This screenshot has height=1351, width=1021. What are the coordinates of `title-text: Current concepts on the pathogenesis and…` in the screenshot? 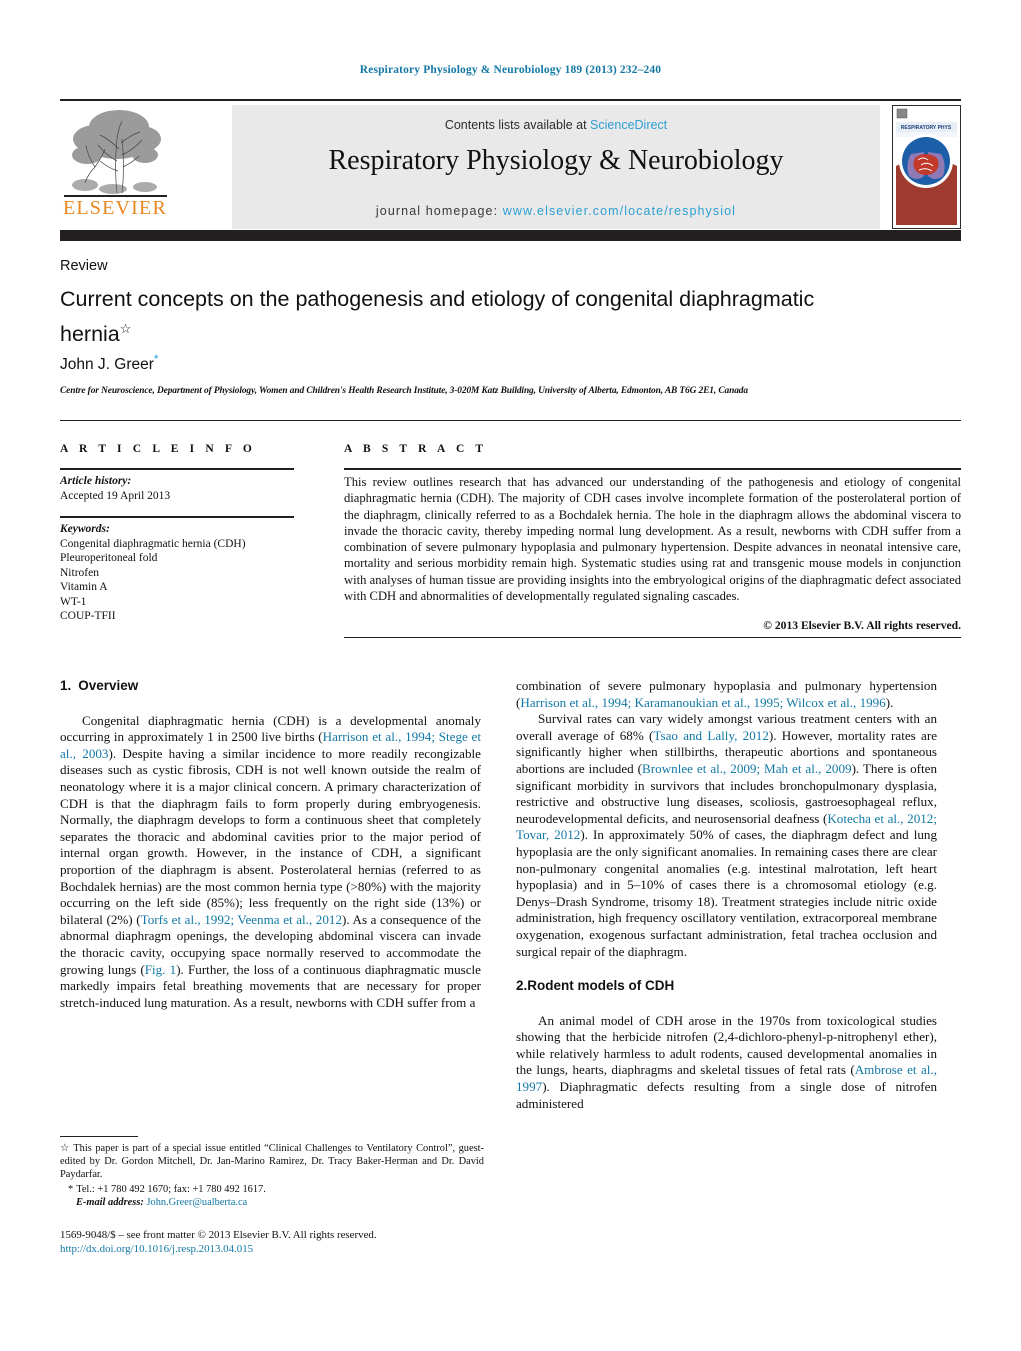 It's located at (437, 317).